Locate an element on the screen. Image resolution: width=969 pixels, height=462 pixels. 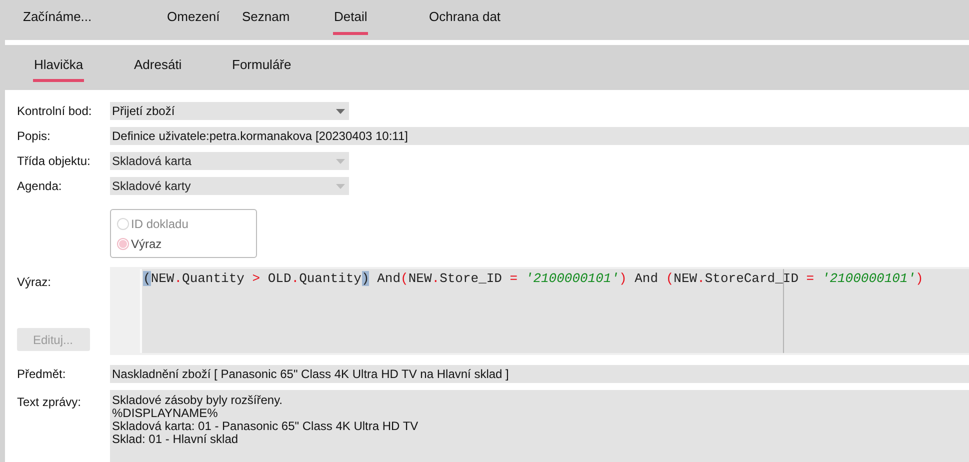
tab: Ochrana dat is located at coordinates (465, 20).